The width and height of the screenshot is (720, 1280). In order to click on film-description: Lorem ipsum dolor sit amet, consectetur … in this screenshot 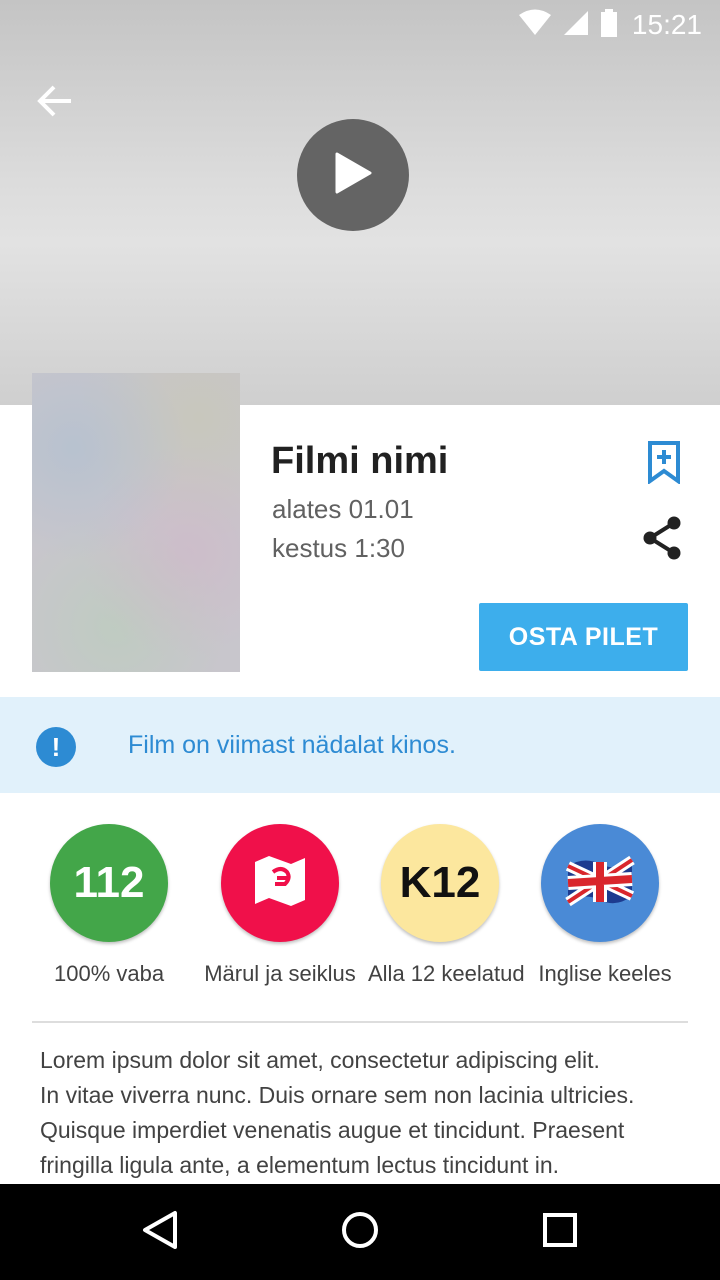, I will do `click(365, 1113)`.